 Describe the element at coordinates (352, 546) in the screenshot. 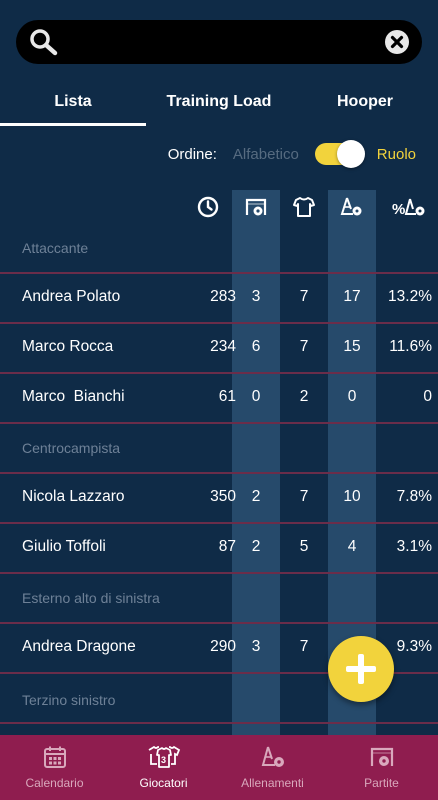

I see `trainings-value: 4` at that location.